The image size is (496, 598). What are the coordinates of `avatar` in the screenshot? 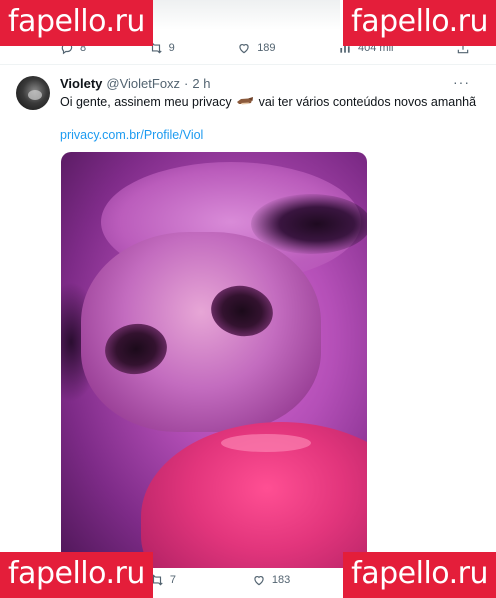 It's located at (33, 93).